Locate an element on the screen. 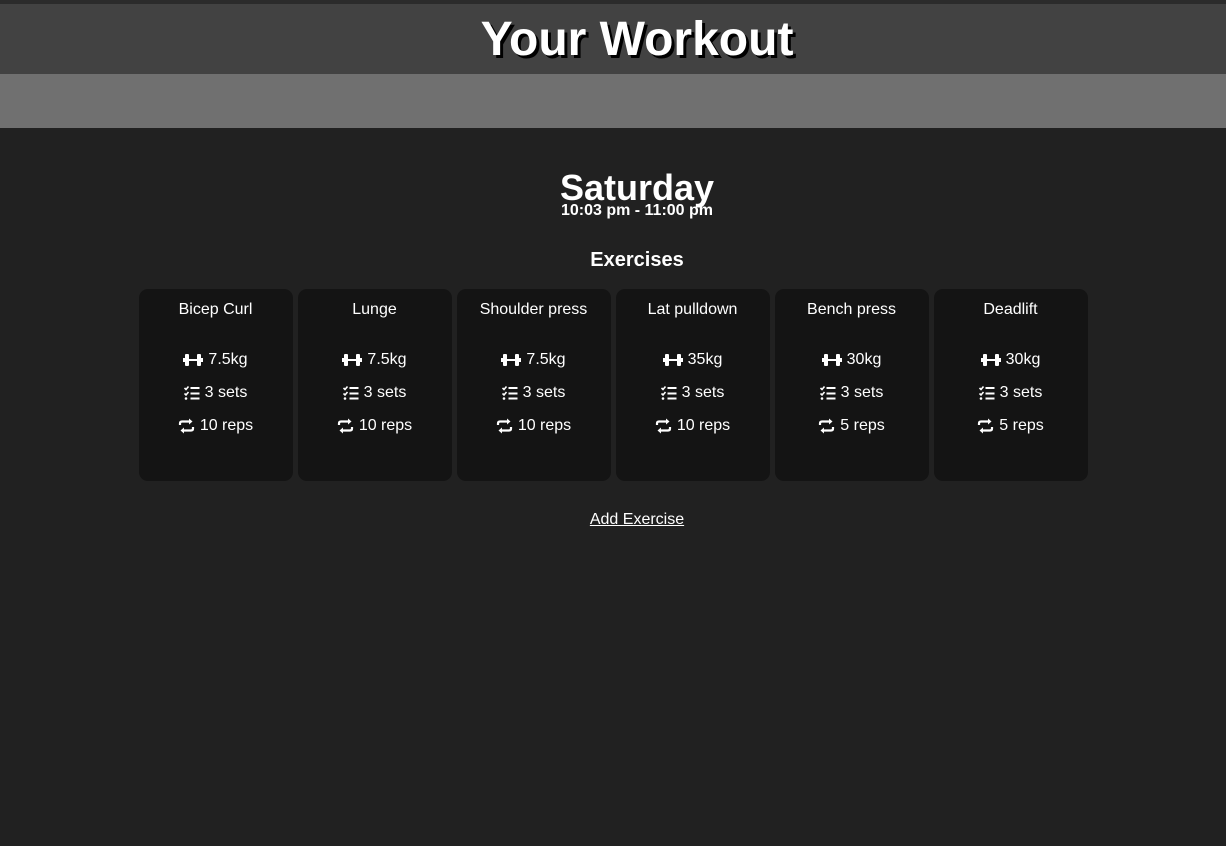 This screenshot has width=1226, height=846. exercise-card: Bench press 30kg 3 sets 5 reps is located at coordinates (851, 385).